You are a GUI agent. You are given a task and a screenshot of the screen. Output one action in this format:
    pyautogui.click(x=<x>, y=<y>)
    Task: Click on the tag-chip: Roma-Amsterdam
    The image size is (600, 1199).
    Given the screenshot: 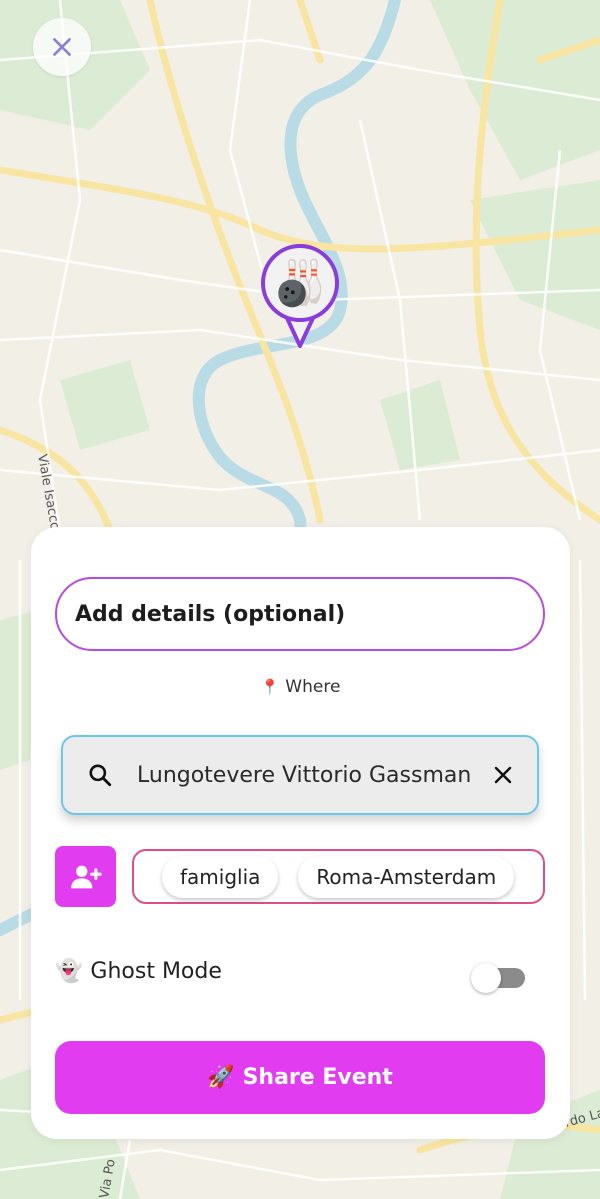 What is the action you would take?
    pyautogui.click(x=406, y=876)
    